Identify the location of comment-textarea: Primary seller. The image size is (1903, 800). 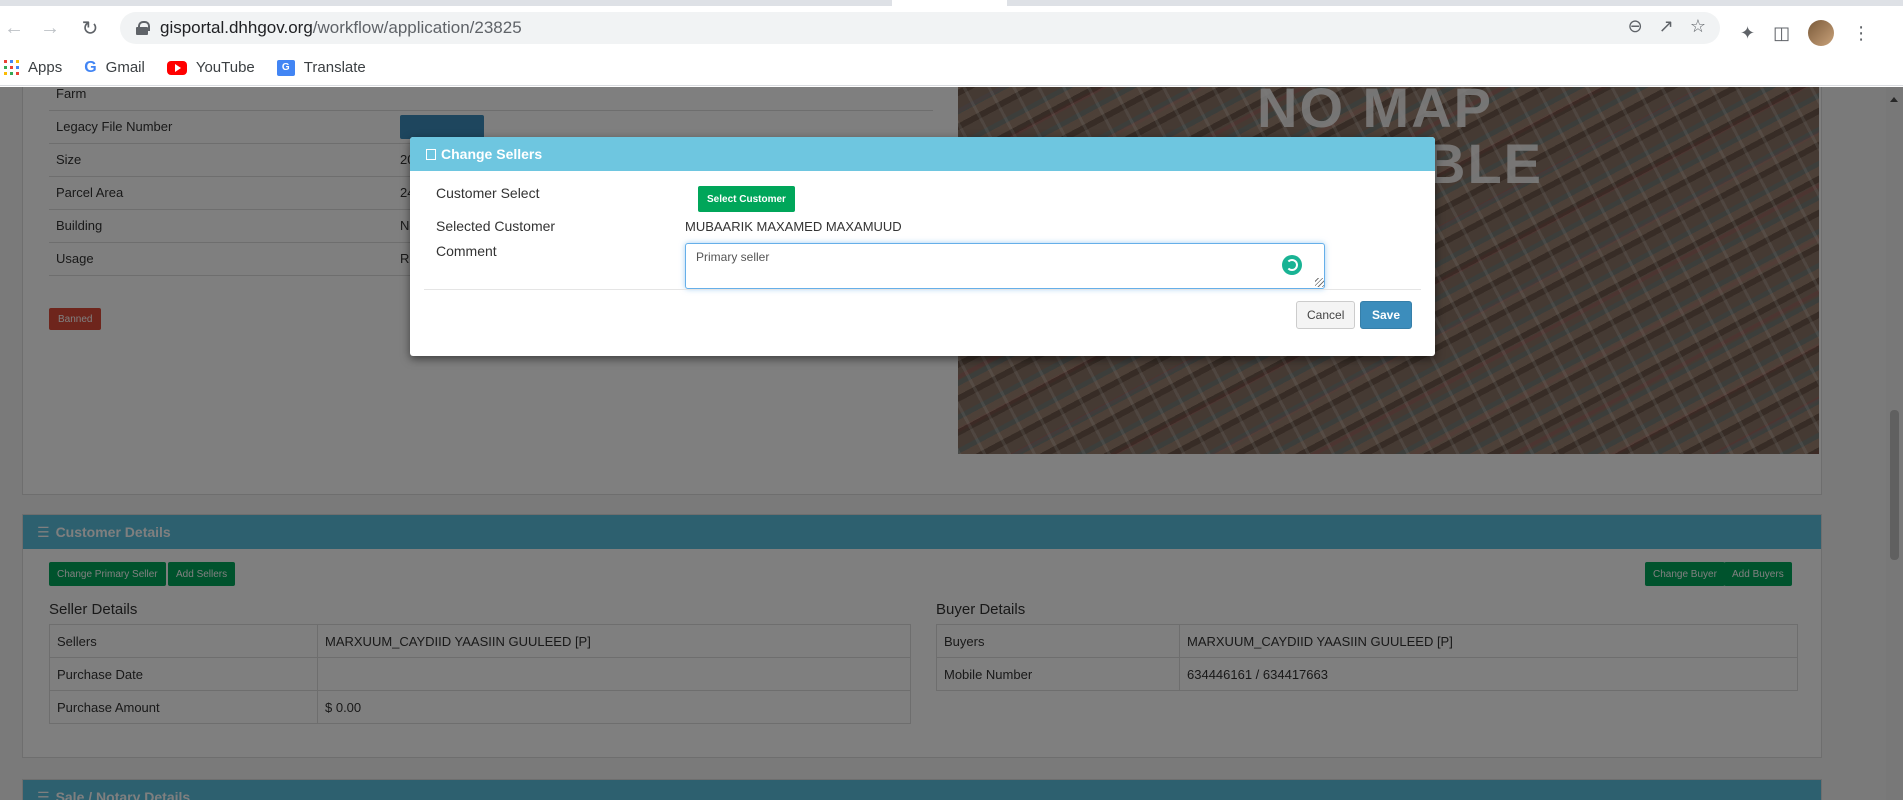
(1005, 266).